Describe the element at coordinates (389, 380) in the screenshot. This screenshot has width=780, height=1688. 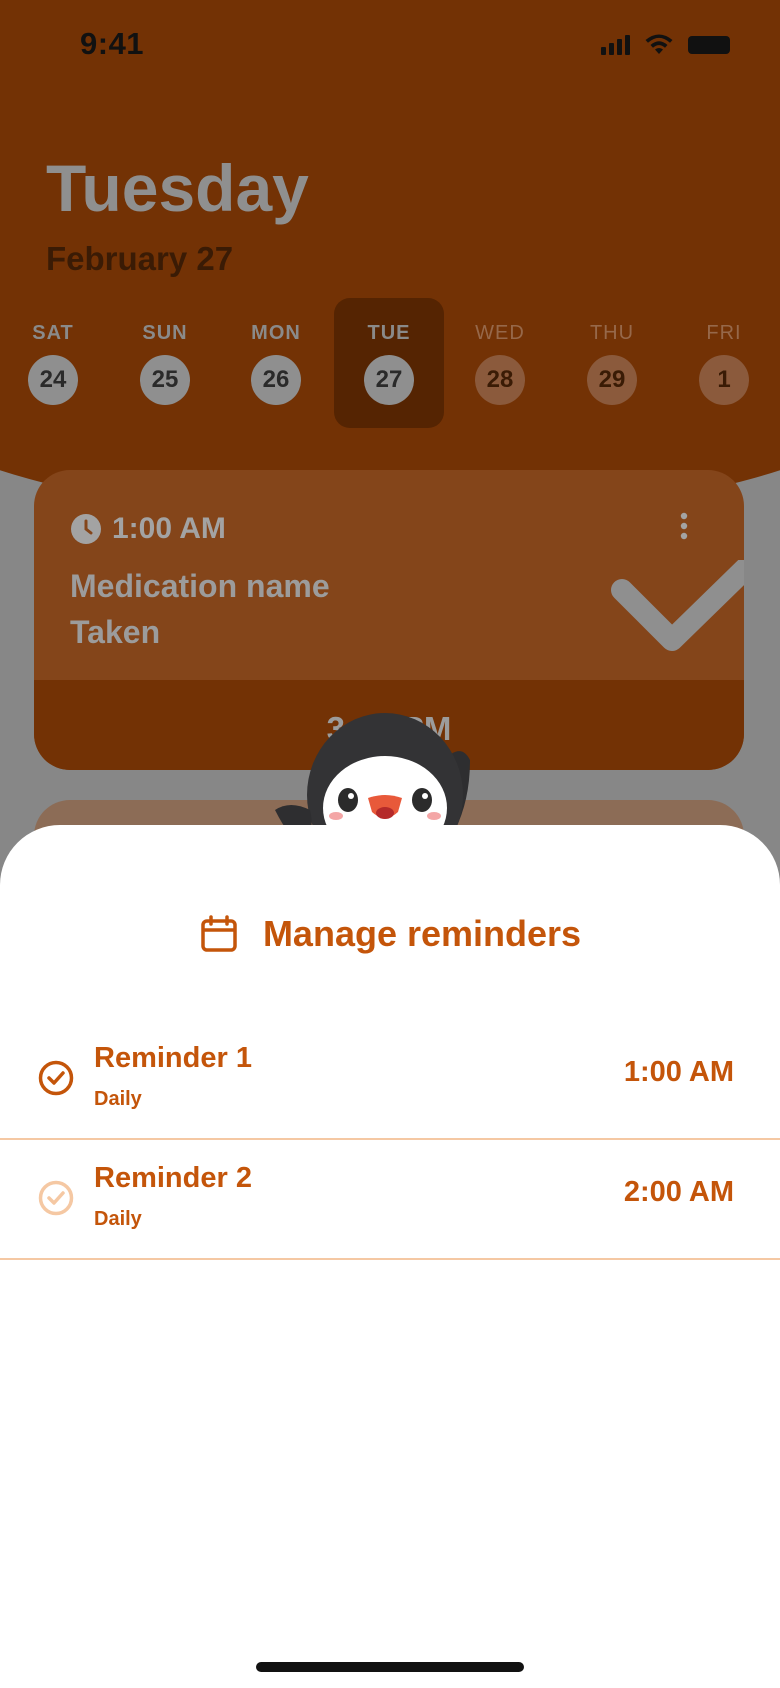
I see `day-number: 27` at that location.